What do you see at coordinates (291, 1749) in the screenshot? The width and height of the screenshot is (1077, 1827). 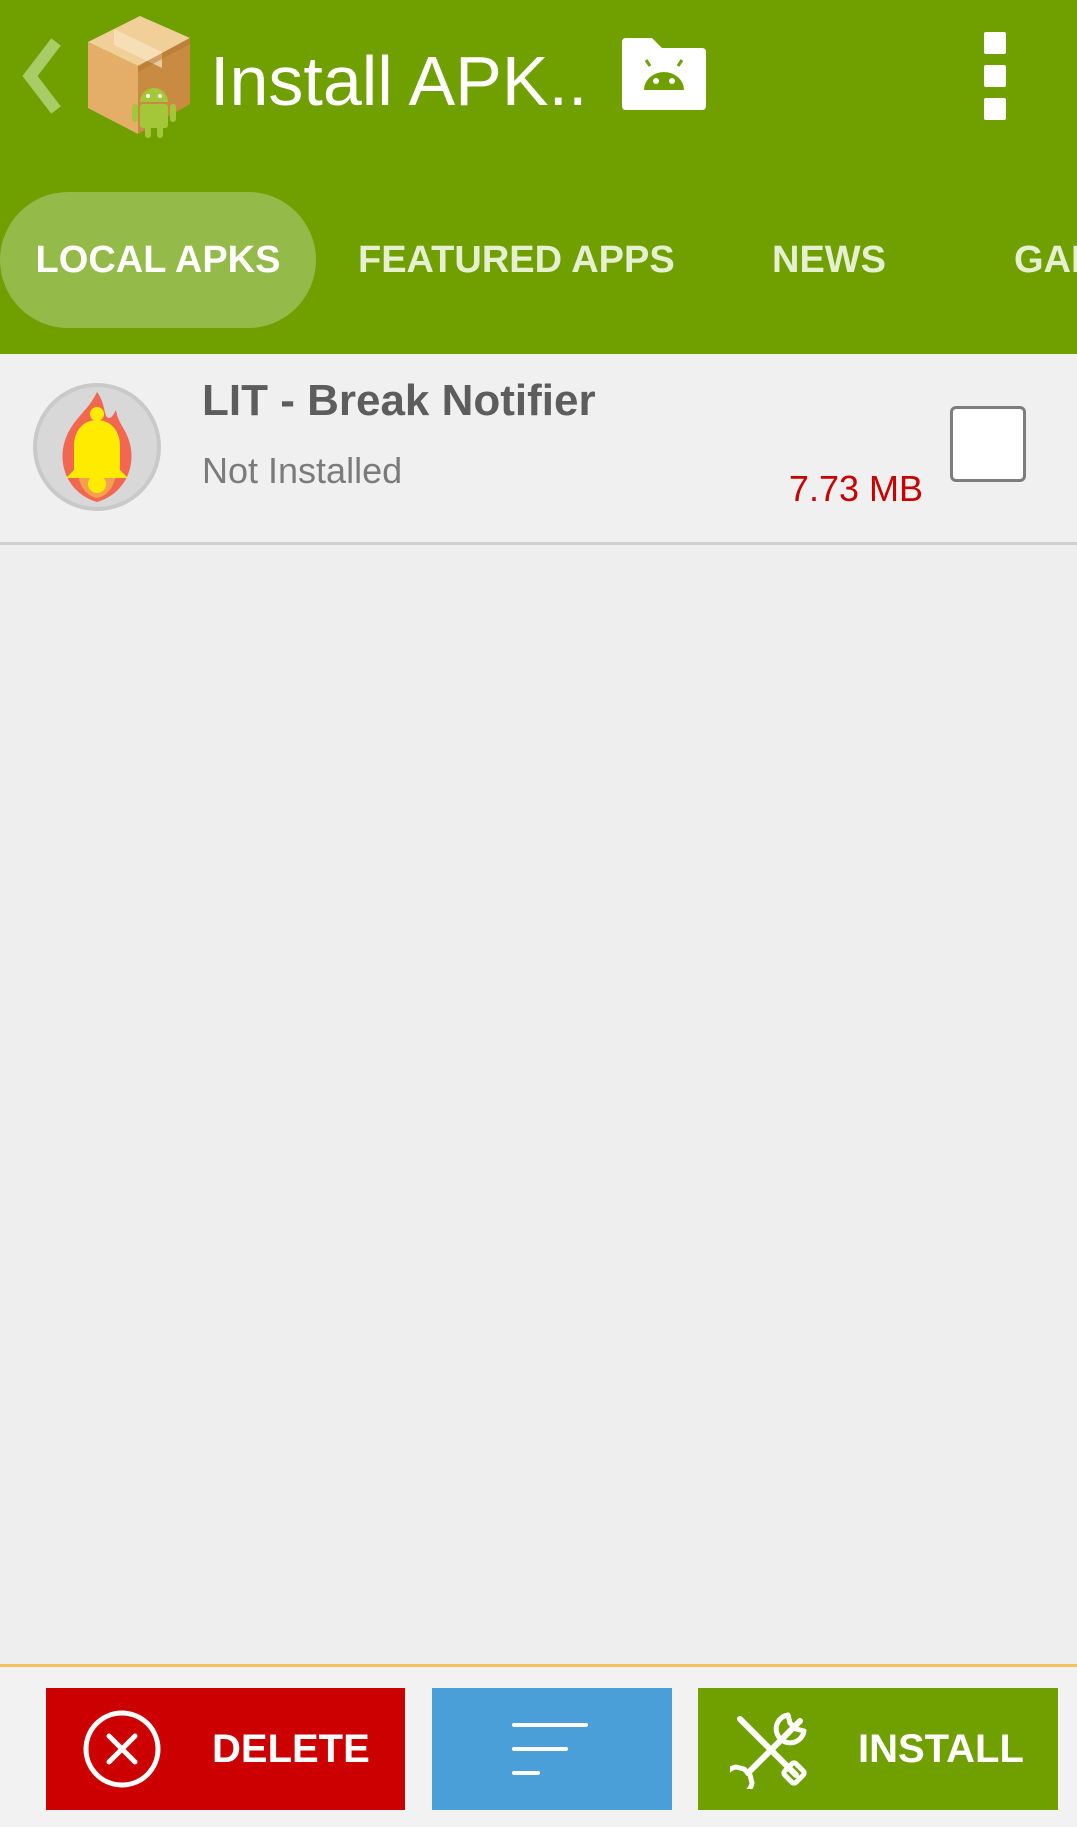 I see `delete-button-label: DELETE` at bounding box center [291, 1749].